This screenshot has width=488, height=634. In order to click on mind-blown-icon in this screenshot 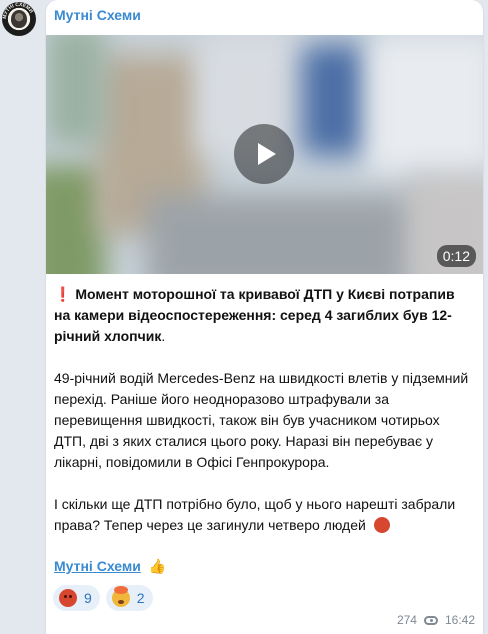, I will do `click(120, 596)`.